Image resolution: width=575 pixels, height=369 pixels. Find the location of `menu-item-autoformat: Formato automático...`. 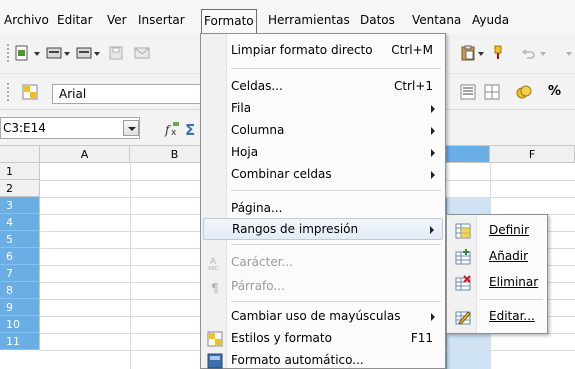

menu-item-autoformat: Formato automático... is located at coordinates (323, 359).